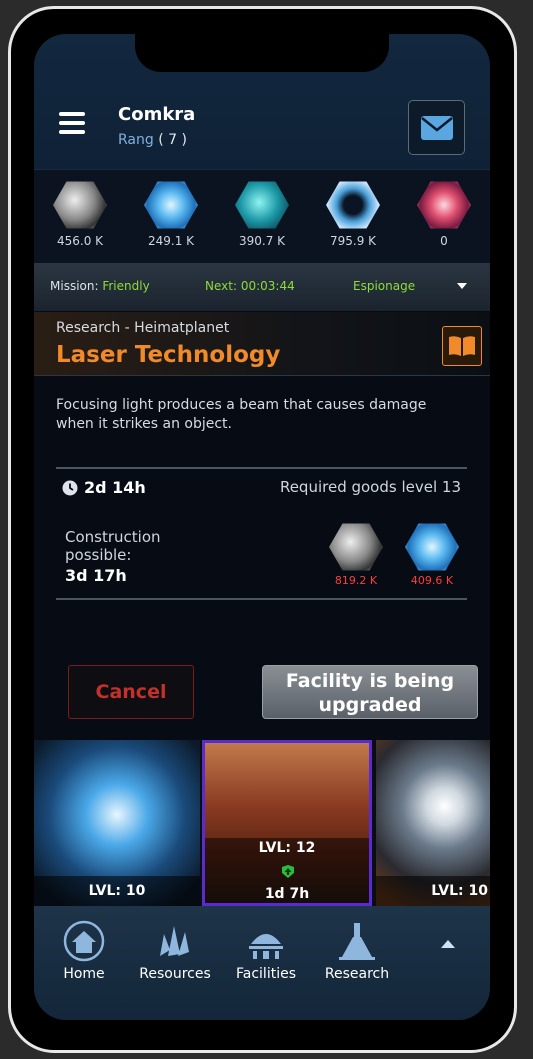  Describe the element at coordinates (96, 575) in the screenshot. I see `construction-time: 3d 17h` at that location.